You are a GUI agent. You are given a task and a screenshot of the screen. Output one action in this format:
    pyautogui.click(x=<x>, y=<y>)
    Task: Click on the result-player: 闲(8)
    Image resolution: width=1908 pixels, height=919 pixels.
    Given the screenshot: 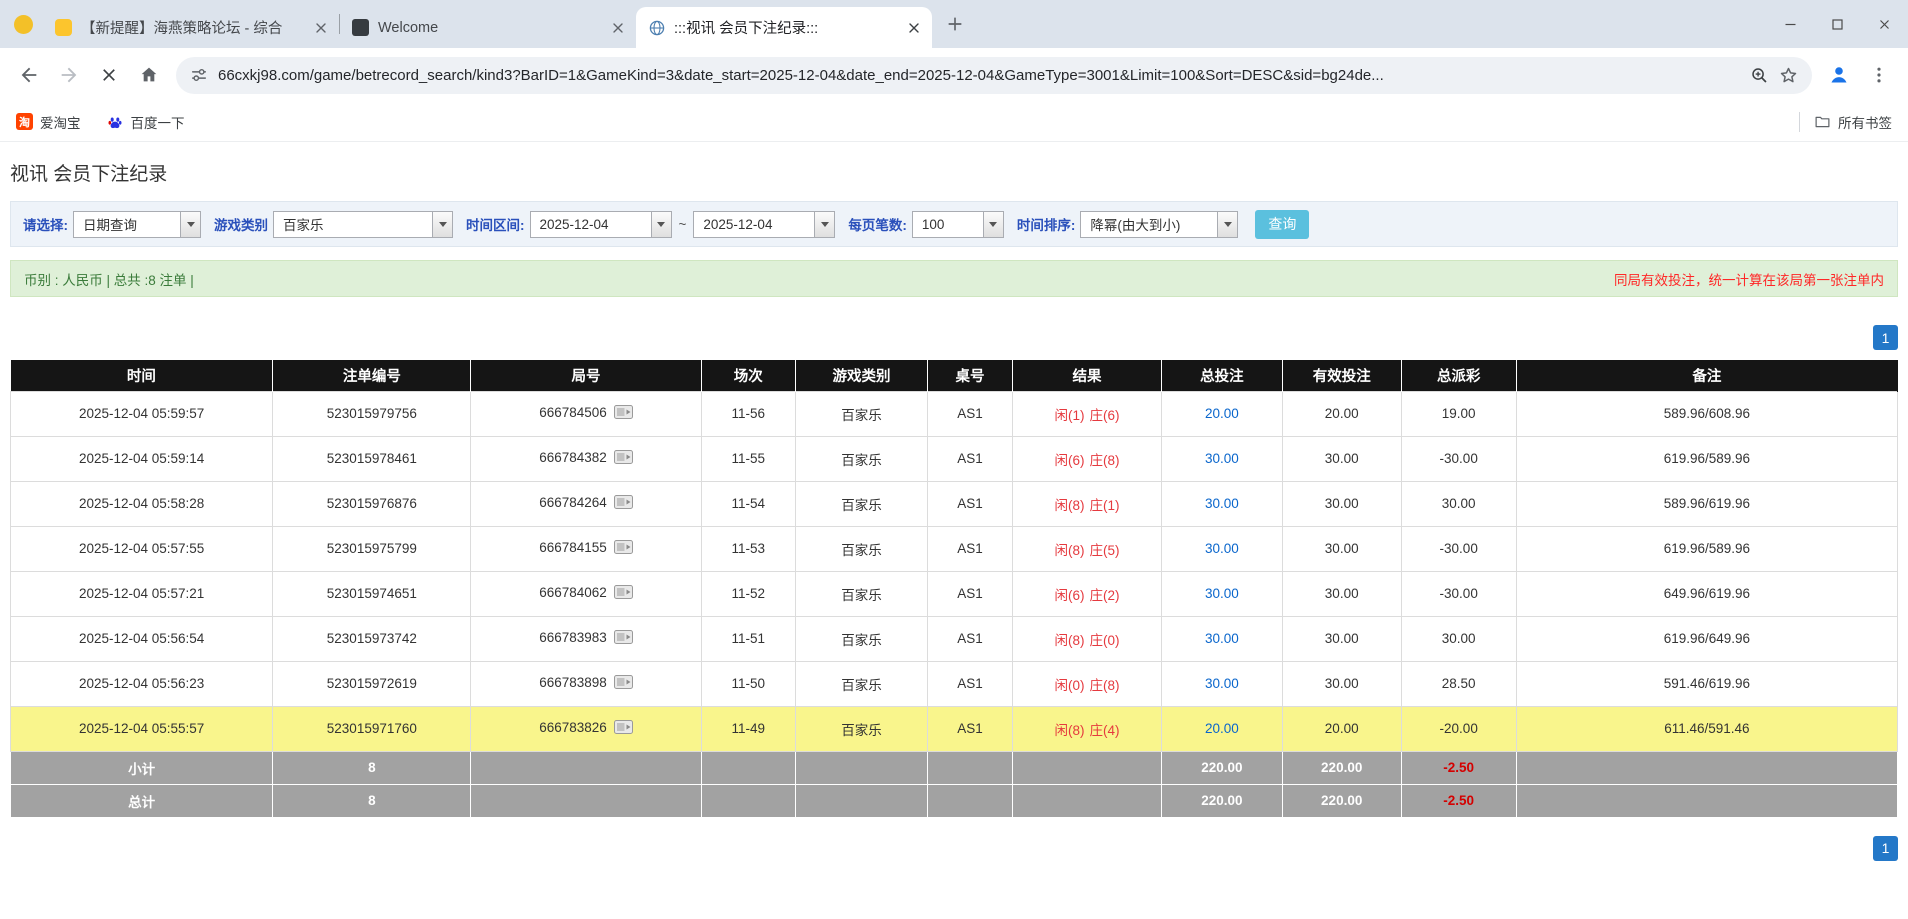 What is the action you would take?
    pyautogui.click(x=1069, y=730)
    